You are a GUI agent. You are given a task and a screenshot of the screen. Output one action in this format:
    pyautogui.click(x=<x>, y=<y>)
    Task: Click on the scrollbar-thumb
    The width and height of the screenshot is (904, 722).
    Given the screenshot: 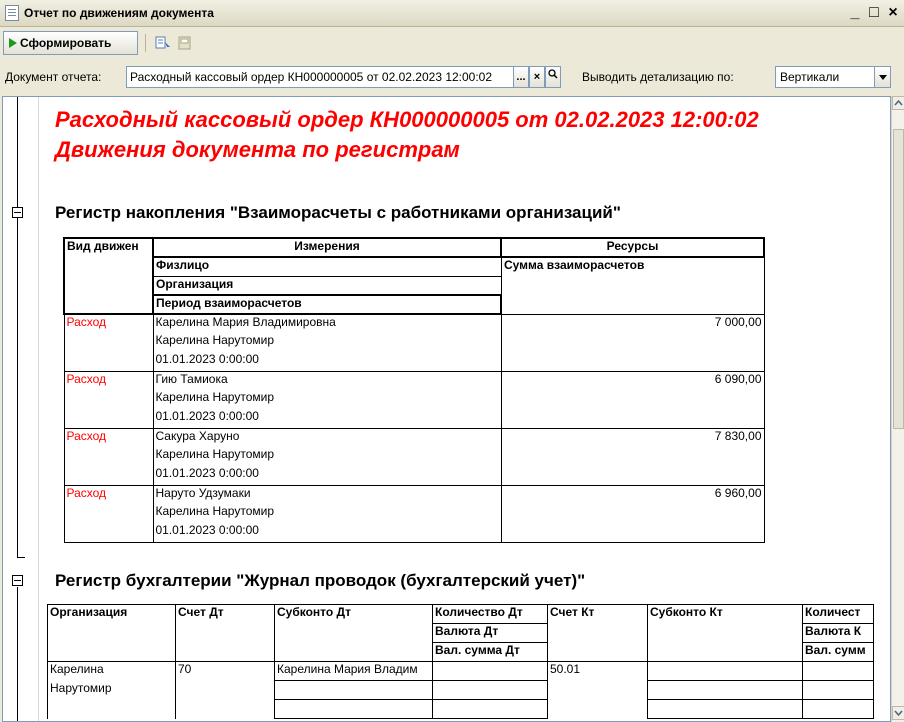 What is the action you would take?
    pyautogui.click(x=898, y=279)
    